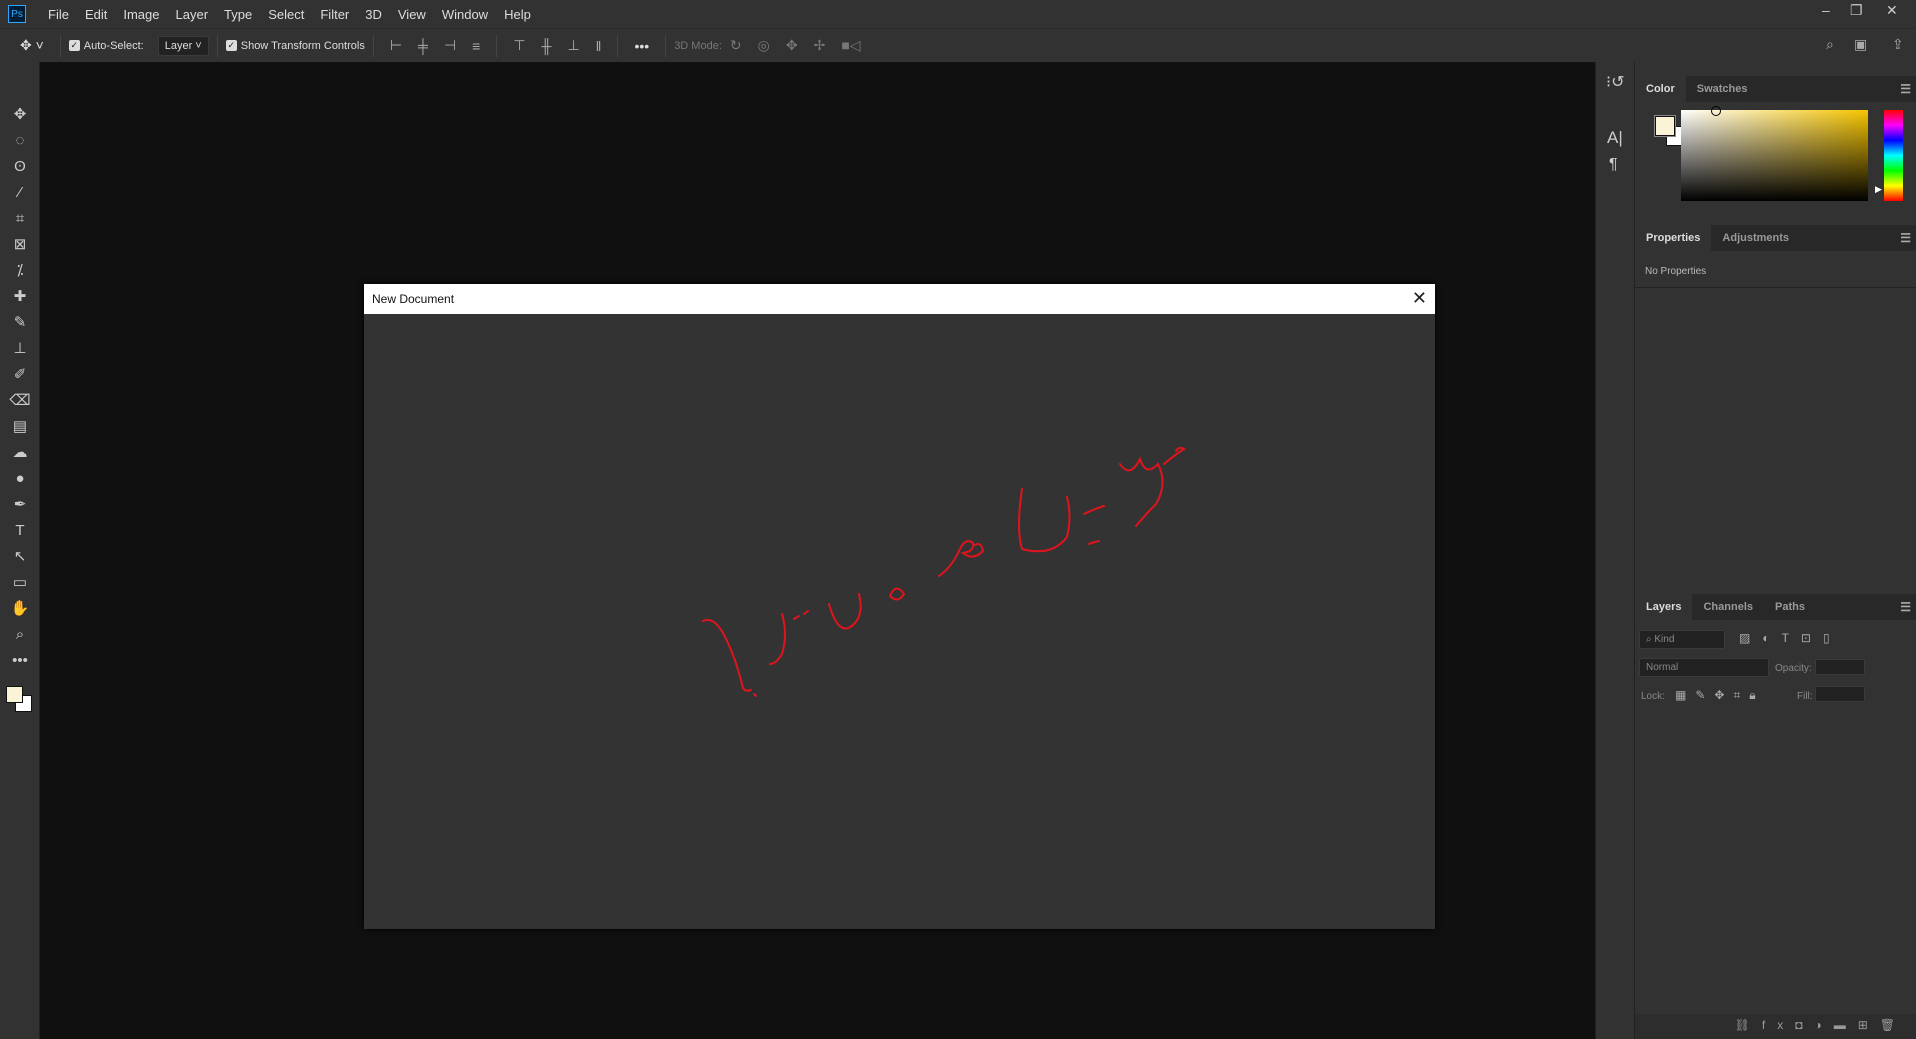  I want to click on layer-filter-dropdown: ⌕ Kind, so click(1682, 639).